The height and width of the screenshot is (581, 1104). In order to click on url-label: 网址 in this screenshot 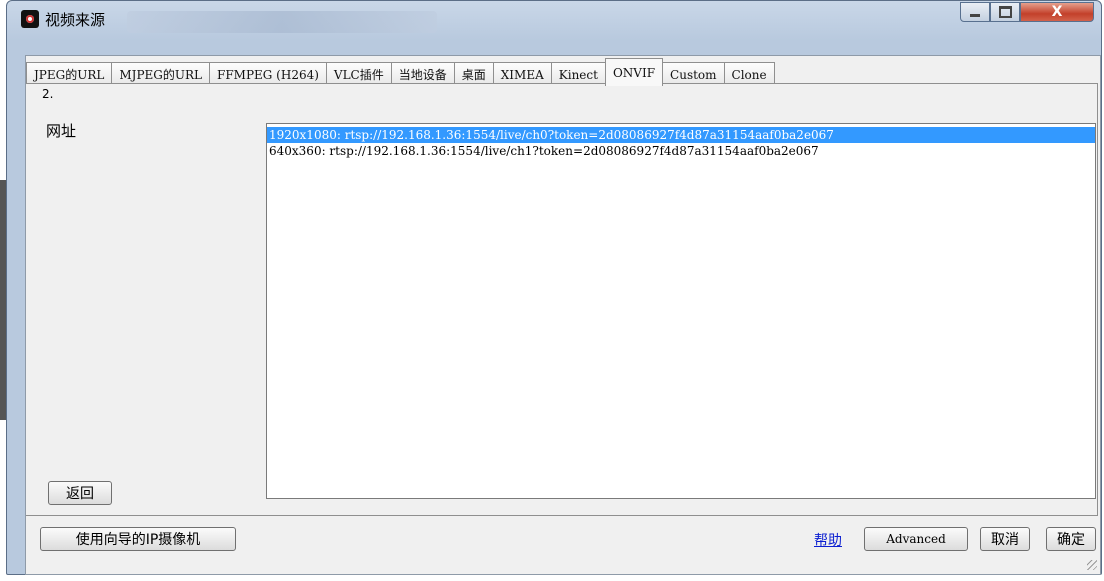, I will do `click(61, 131)`.